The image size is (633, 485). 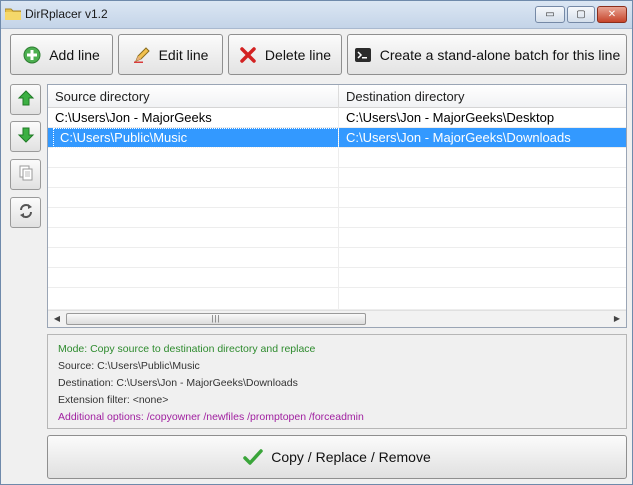 What do you see at coordinates (612, 14) in the screenshot?
I see `close-button: ✕` at bounding box center [612, 14].